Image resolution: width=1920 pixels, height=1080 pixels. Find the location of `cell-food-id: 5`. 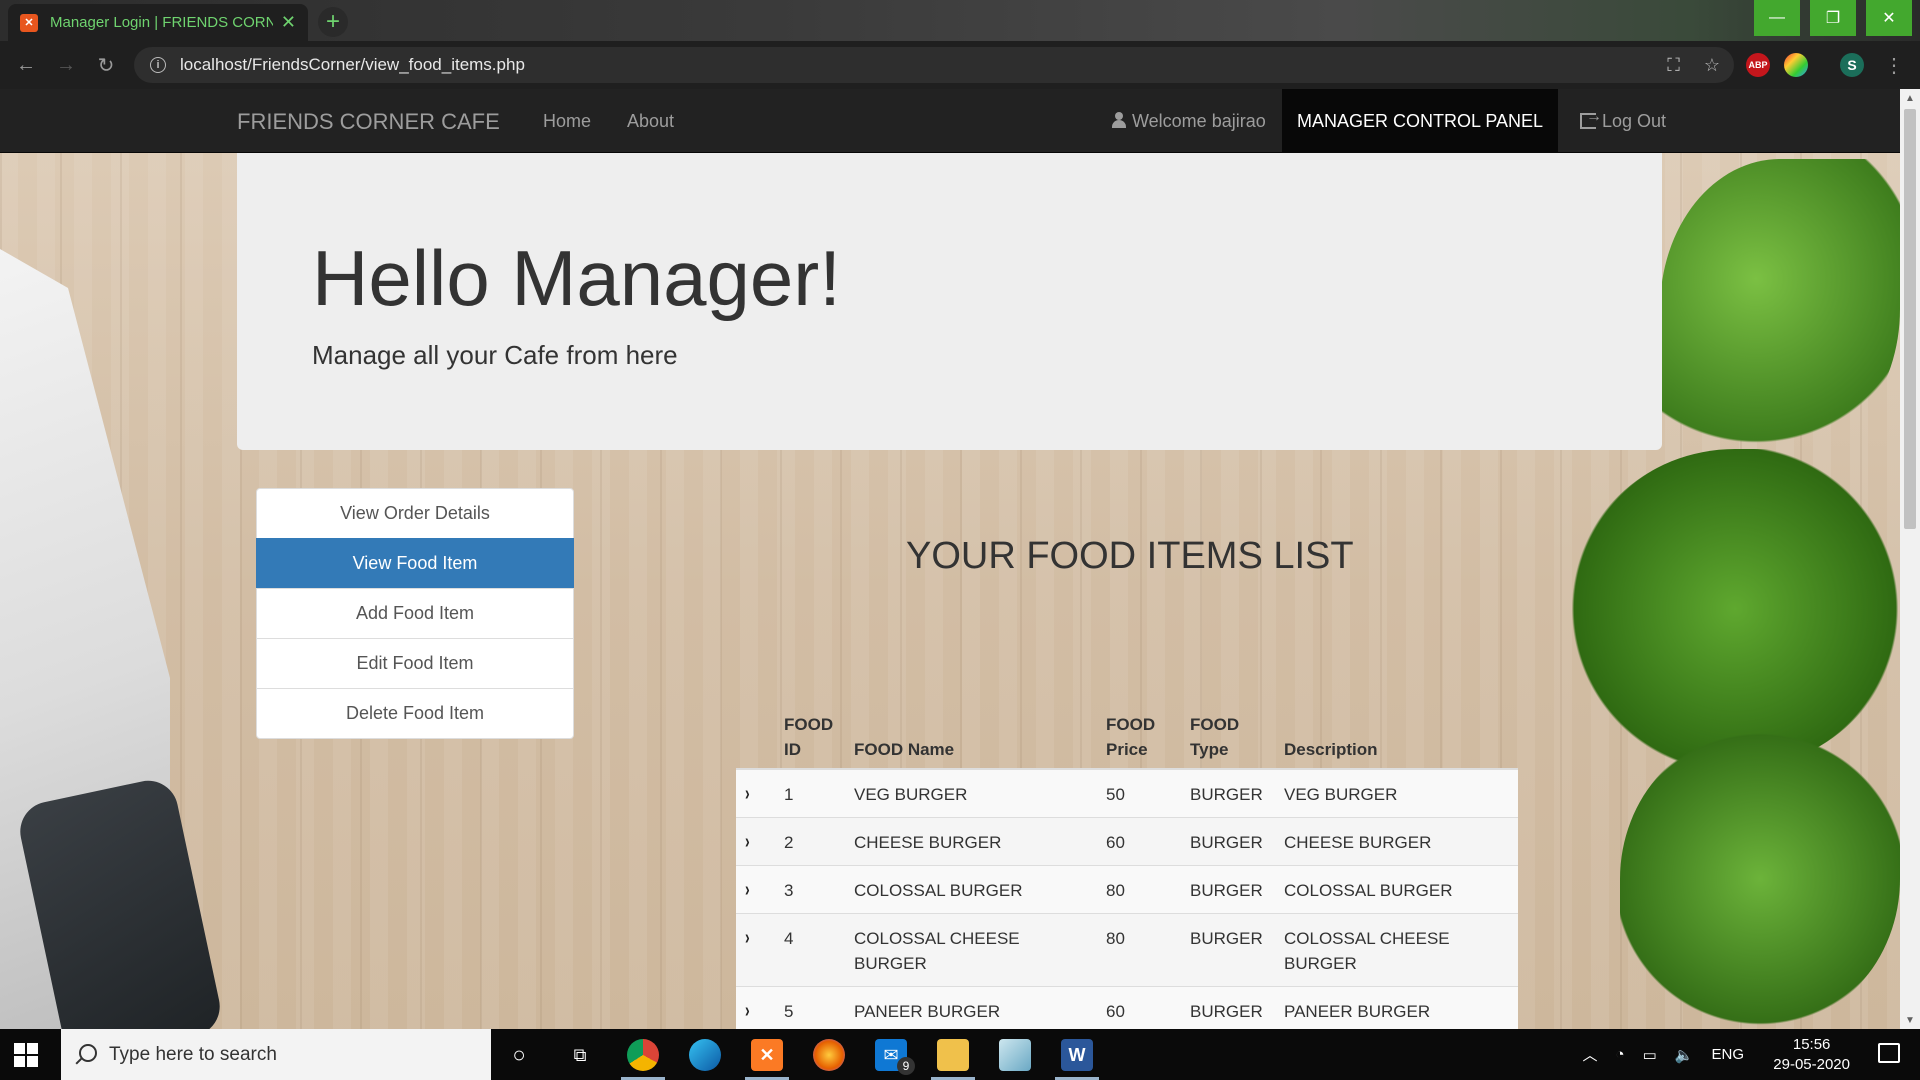

cell-food-id: 5 is located at coordinates (811, 1007).